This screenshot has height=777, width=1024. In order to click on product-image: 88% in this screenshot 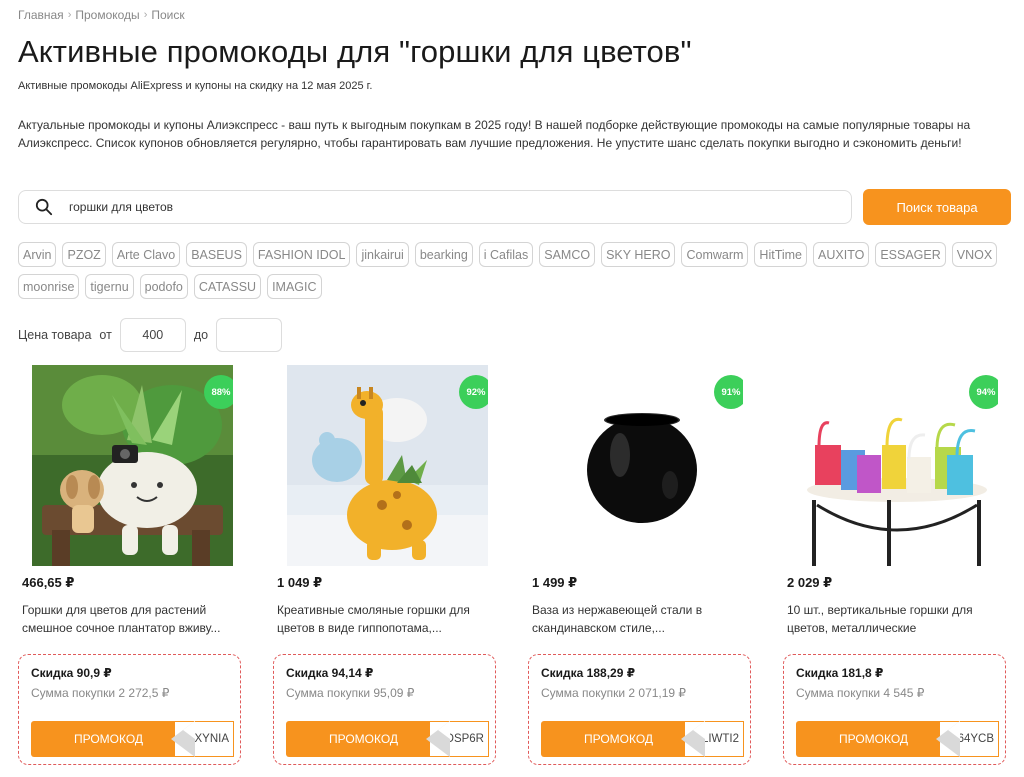, I will do `click(132, 465)`.